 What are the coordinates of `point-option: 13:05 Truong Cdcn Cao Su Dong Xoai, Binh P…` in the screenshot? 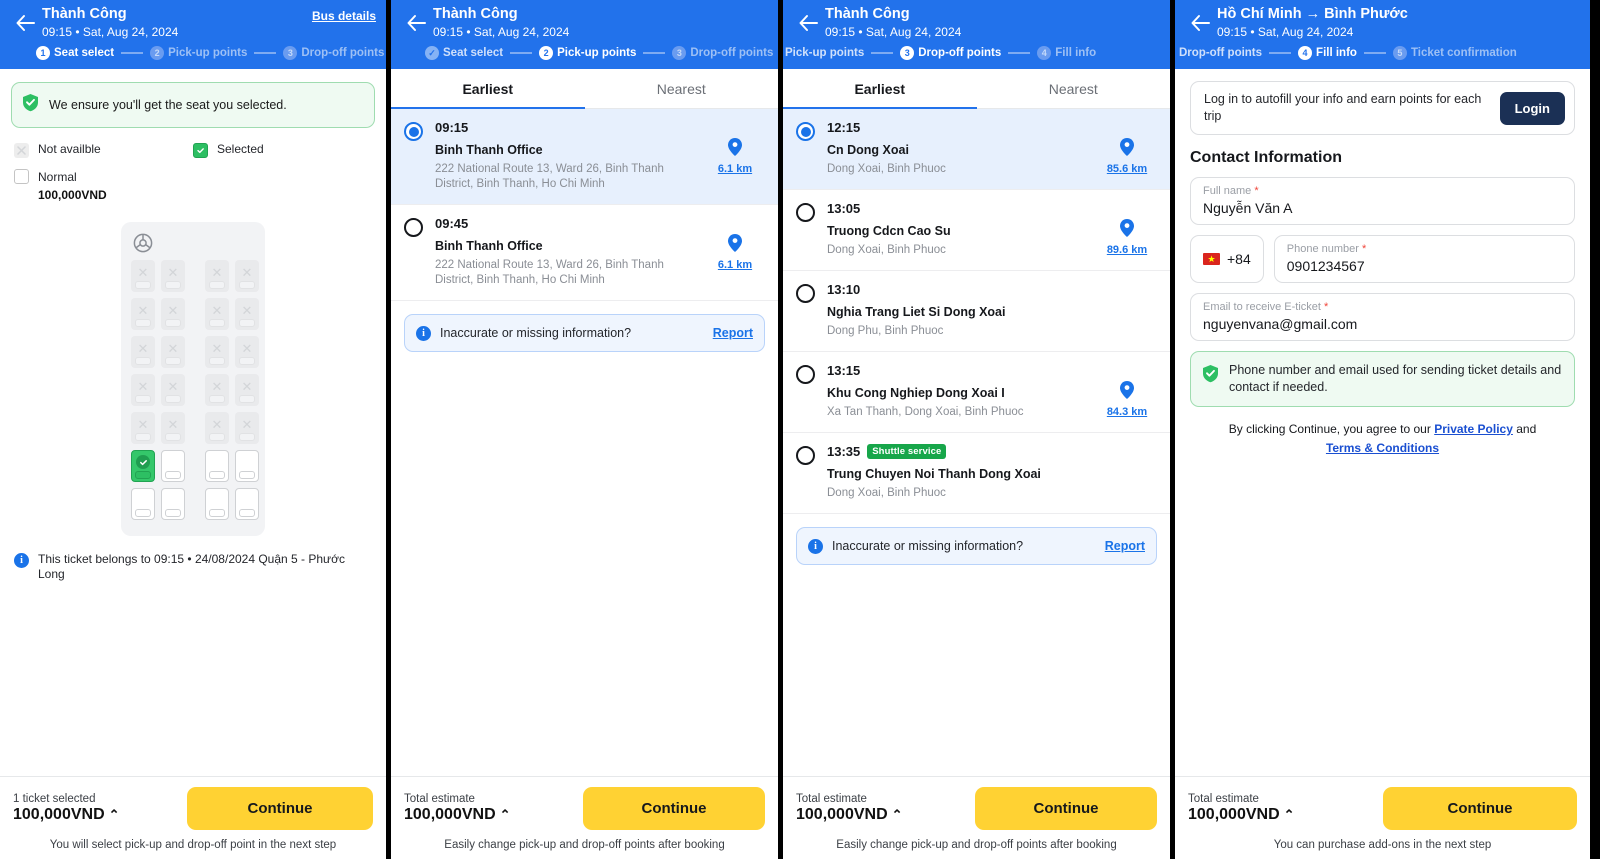 It's located at (976, 230).